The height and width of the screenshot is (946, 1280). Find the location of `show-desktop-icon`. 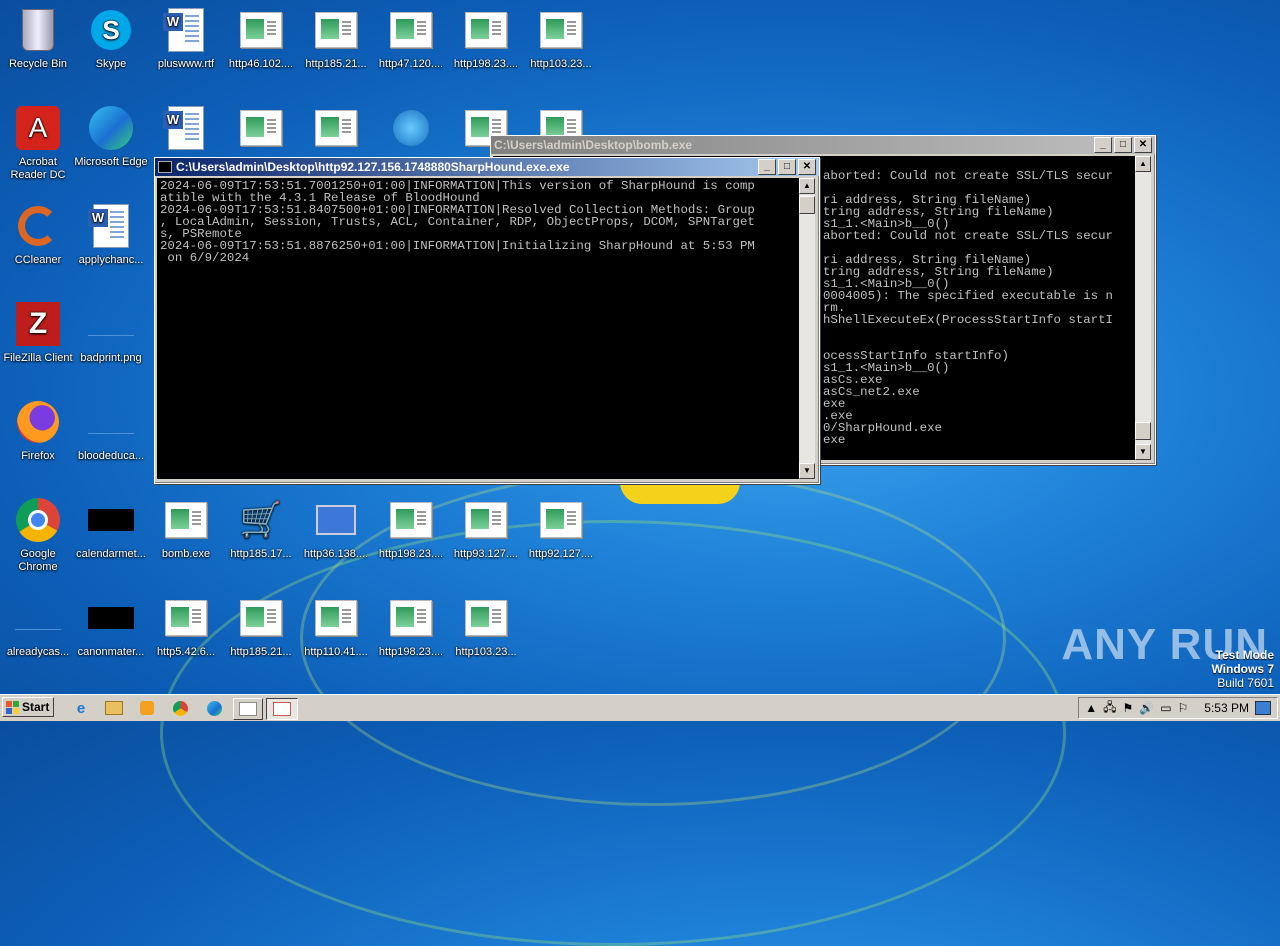

show-desktop-icon is located at coordinates (1263, 708).